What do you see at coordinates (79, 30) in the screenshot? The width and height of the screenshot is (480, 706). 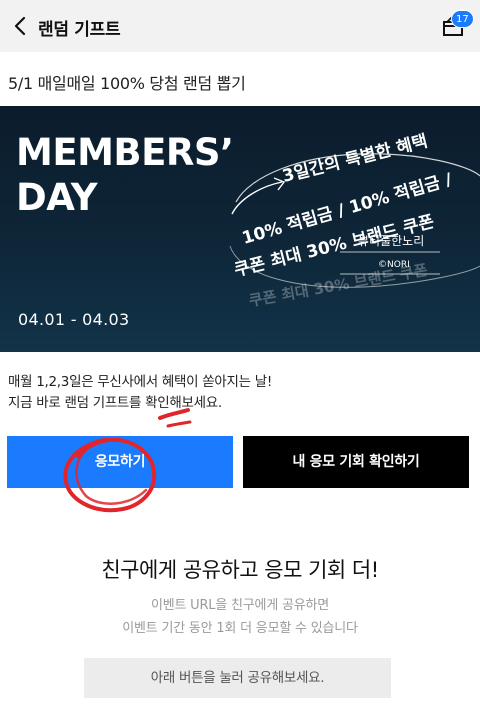 I see `page-title: 랜덤 기프트` at bounding box center [79, 30].